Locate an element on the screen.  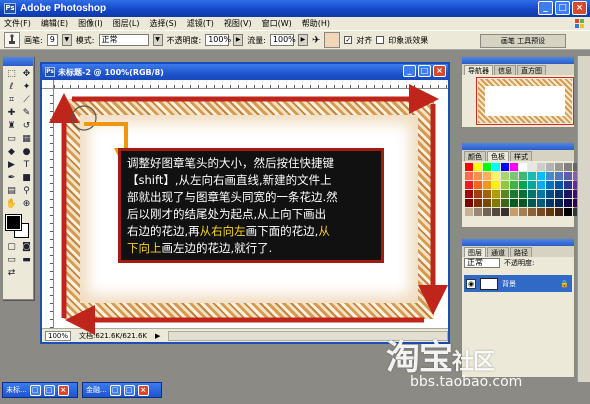
clone-stamp-tool-icon: ♜ is located at coordinates (11, 125).